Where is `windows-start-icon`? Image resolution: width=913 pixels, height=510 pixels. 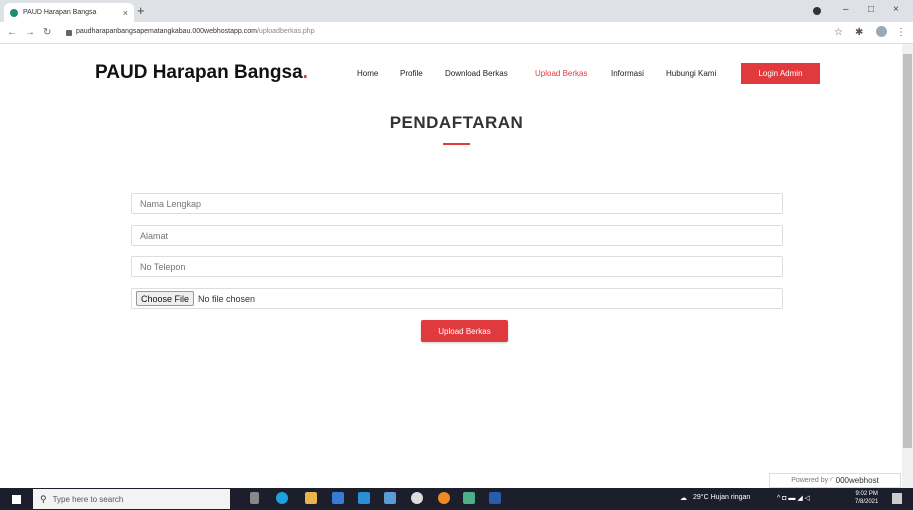
windows-start-icon is located at coordinates (16, 499).